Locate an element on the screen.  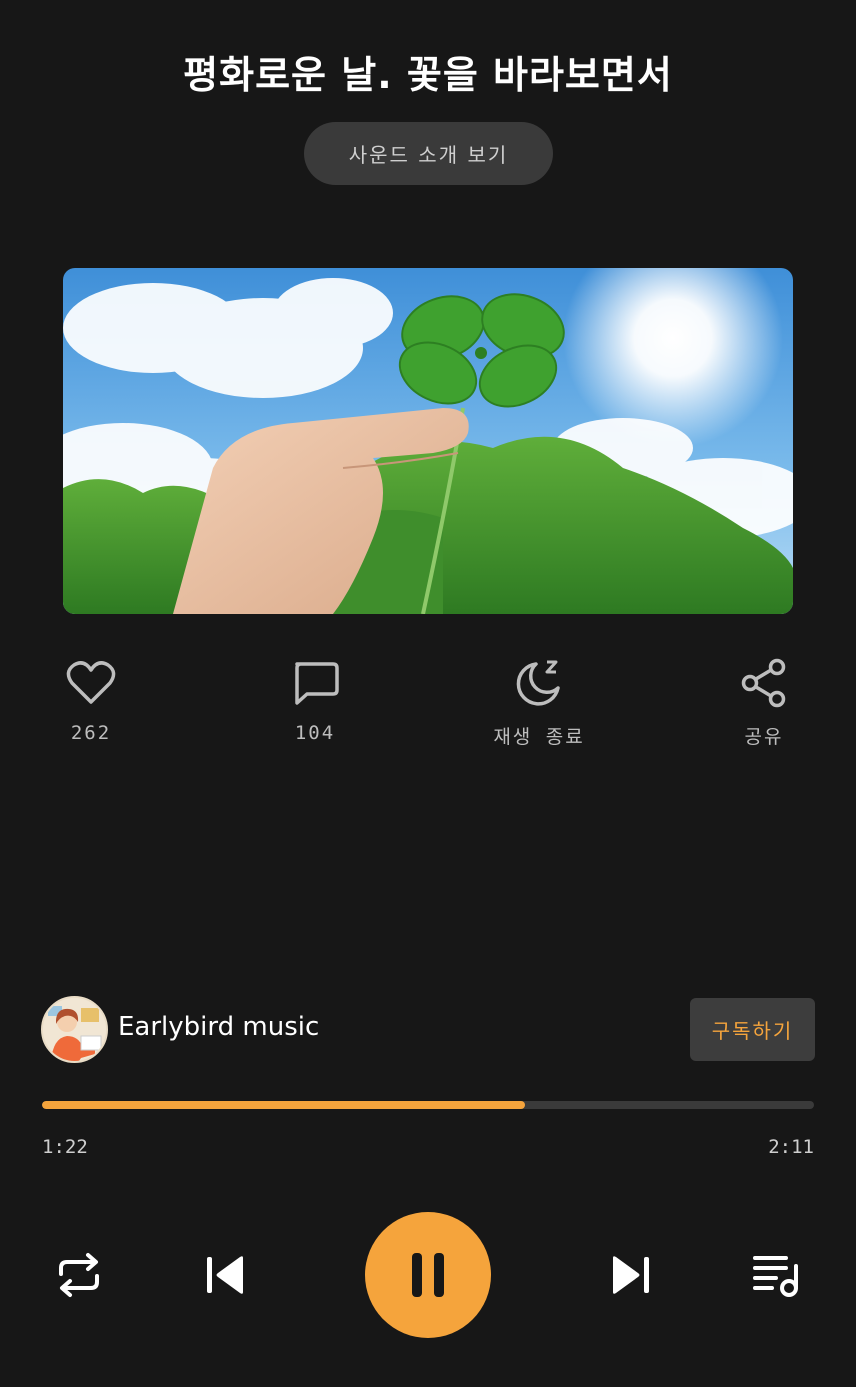
comment-action: 104 is located at coordinates (315, 700).